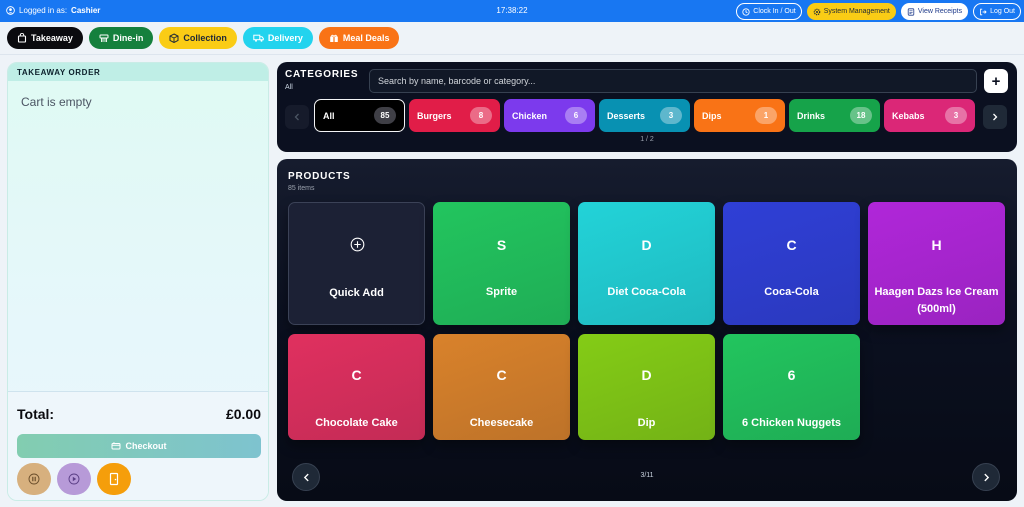 Image resolution: width=1024 pixels, height=507 pixels. I want to click on user-prefix: Logged in as:, so click(43, 10).